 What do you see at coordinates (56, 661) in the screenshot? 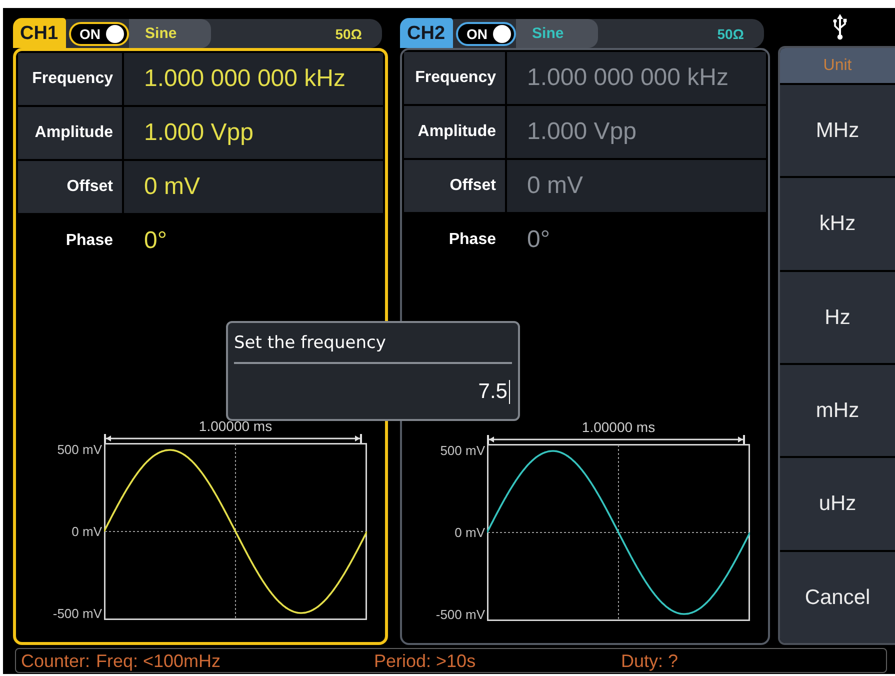
I see `counter-label: Counter:` at bounding box center [56, 661].